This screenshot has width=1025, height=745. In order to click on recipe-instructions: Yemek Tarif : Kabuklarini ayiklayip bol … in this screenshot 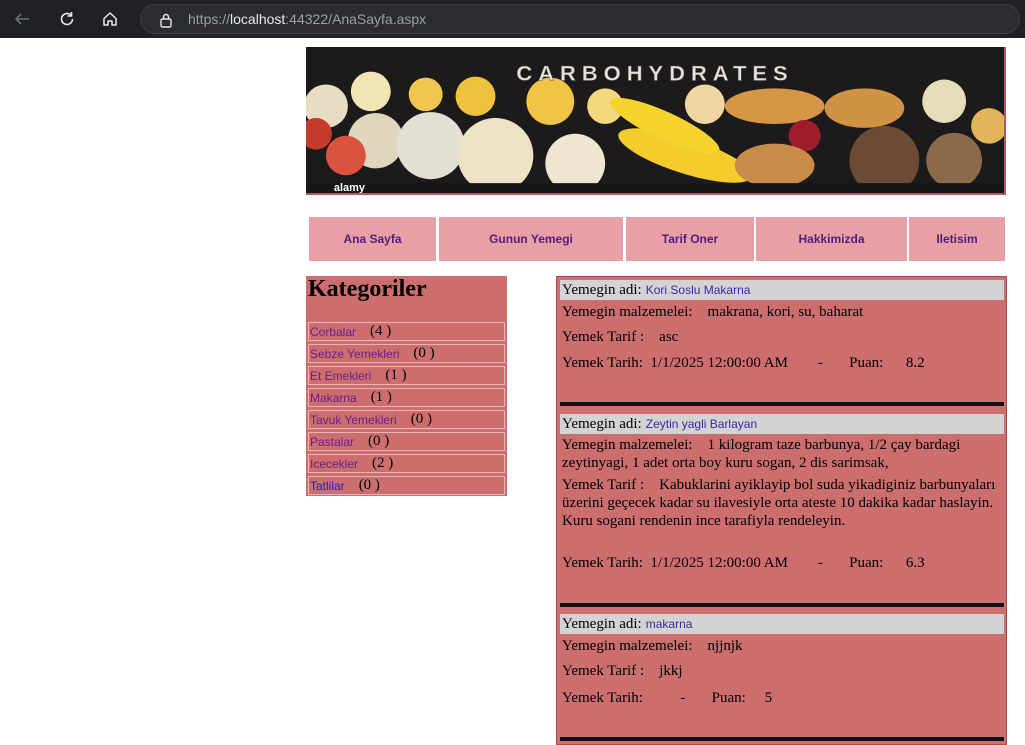, I will do `click(779, 503)`.